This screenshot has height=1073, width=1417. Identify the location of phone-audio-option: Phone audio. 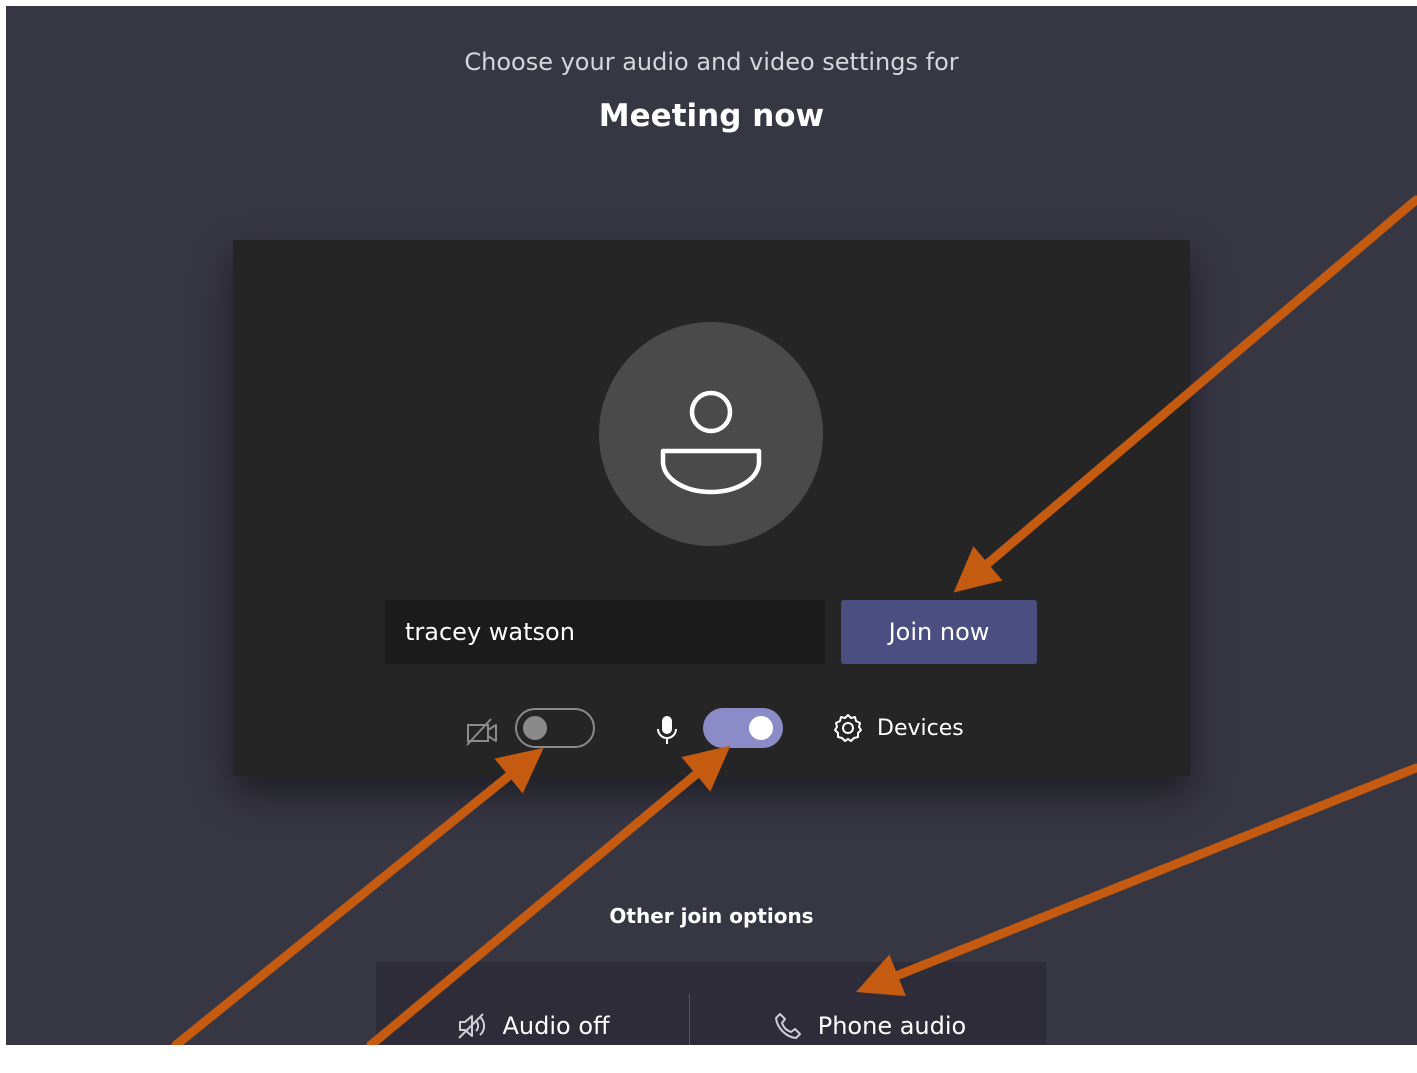
(869, 1003).